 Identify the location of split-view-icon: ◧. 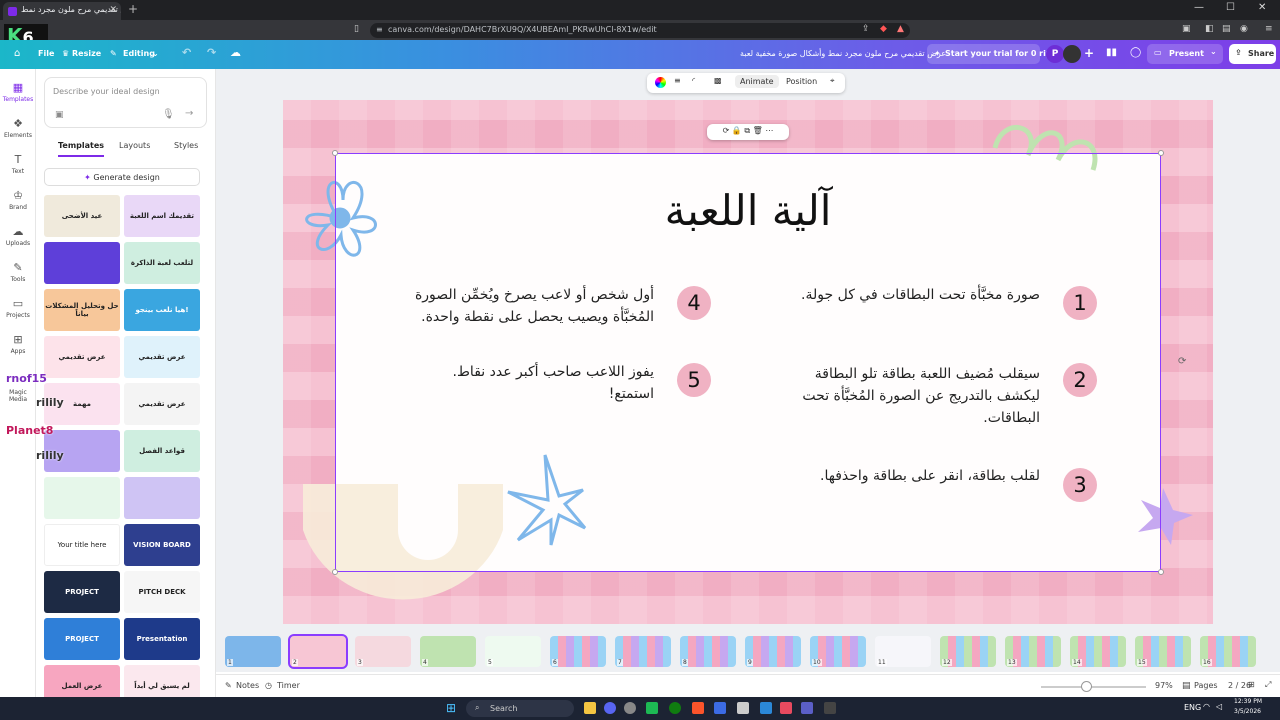
(1209, 29).